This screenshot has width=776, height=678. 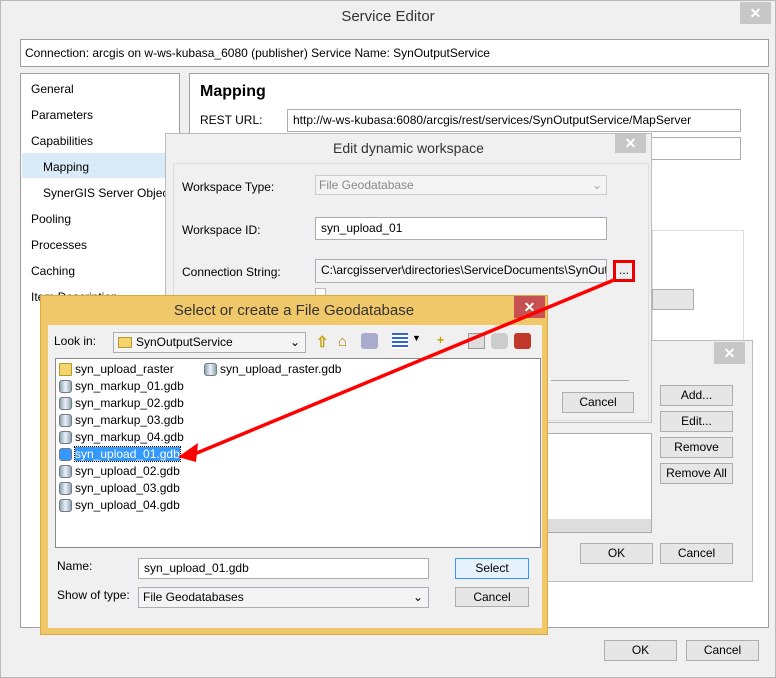 What do you see at coordinates (188, 452) in the screenshot?
I see `arrow-head` at bounding box center [188, 452].